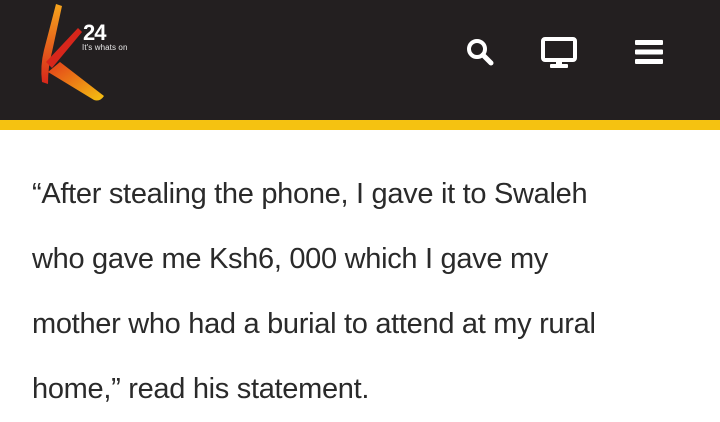  What do you see at coordinates (74, 52) in the screenshot?
I see `k24-logo-mark: 24` at bounding box center [74, 52].